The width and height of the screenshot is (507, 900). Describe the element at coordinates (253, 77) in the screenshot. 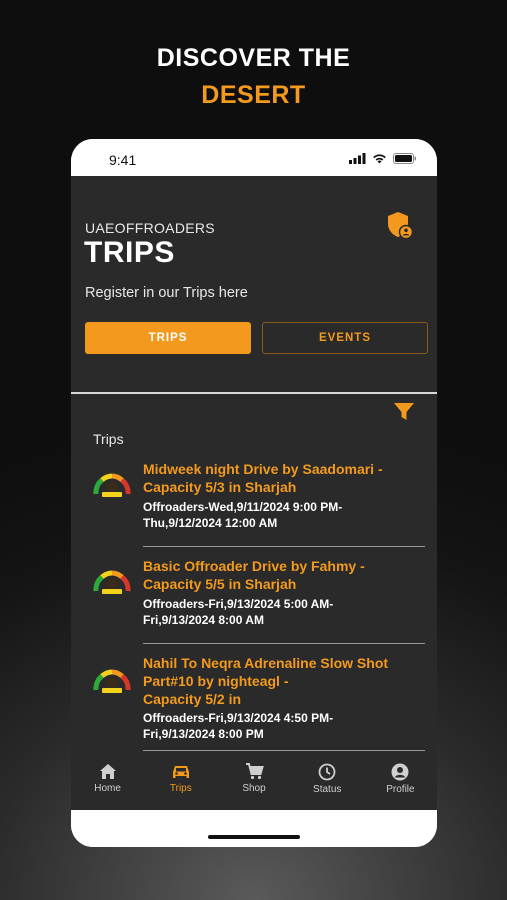

I see `promo-headline: DISCOVER THE DESERT` at that location.